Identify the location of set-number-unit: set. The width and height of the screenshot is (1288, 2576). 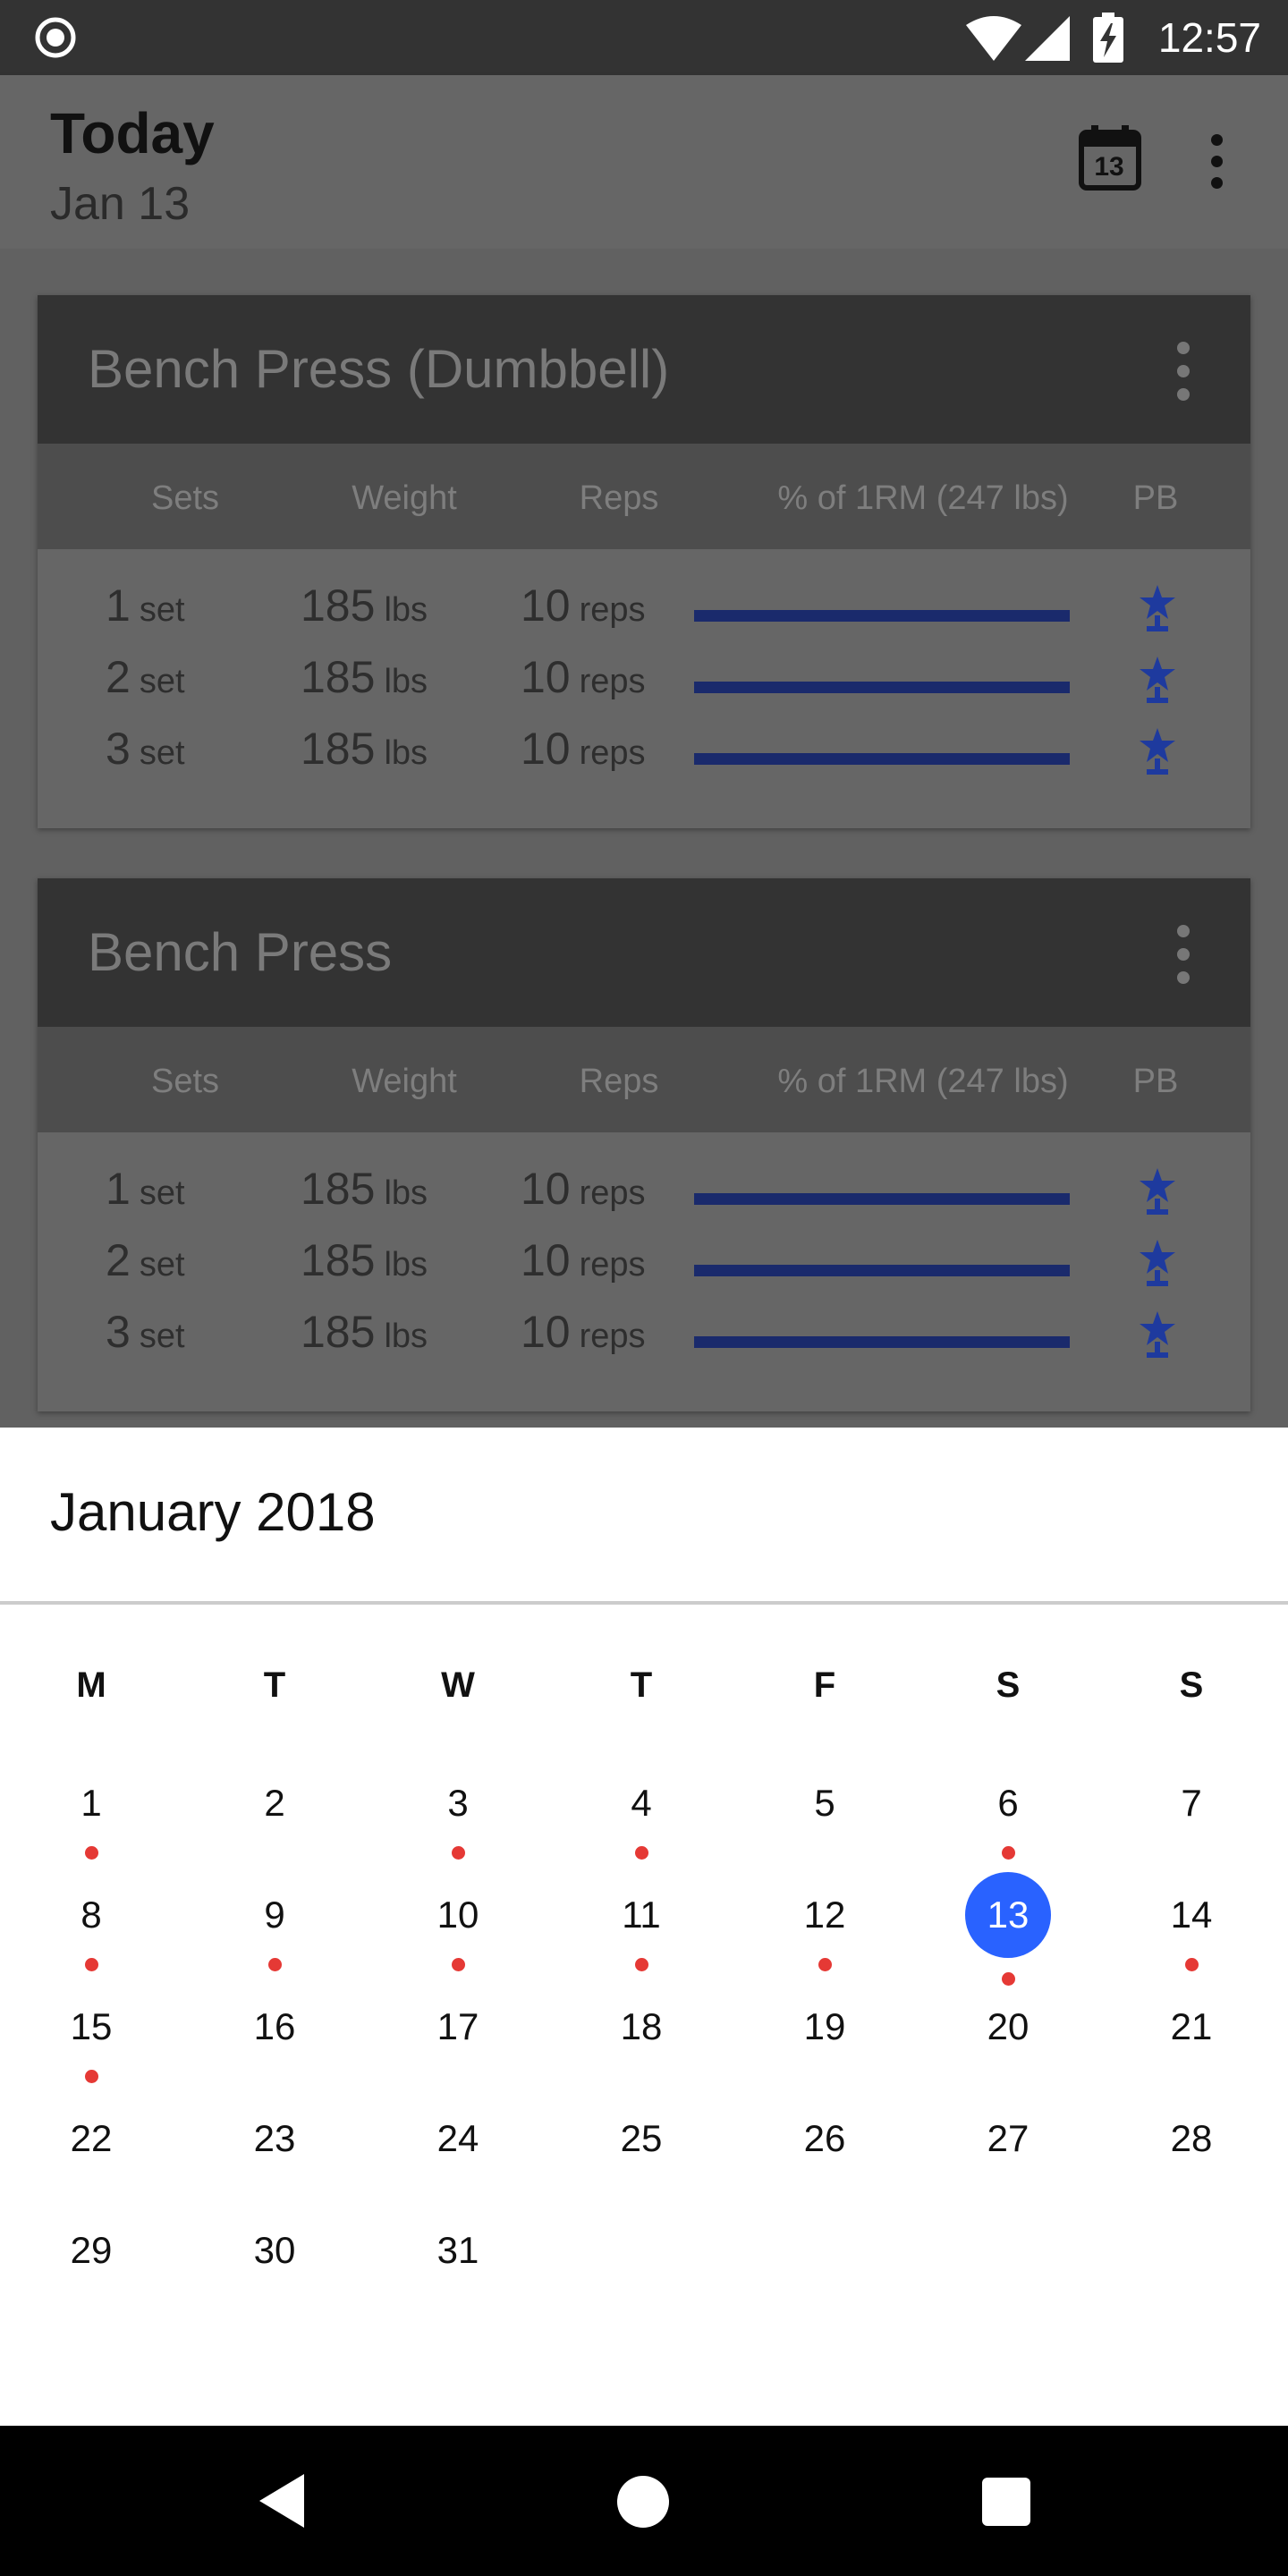
(162, 1193).